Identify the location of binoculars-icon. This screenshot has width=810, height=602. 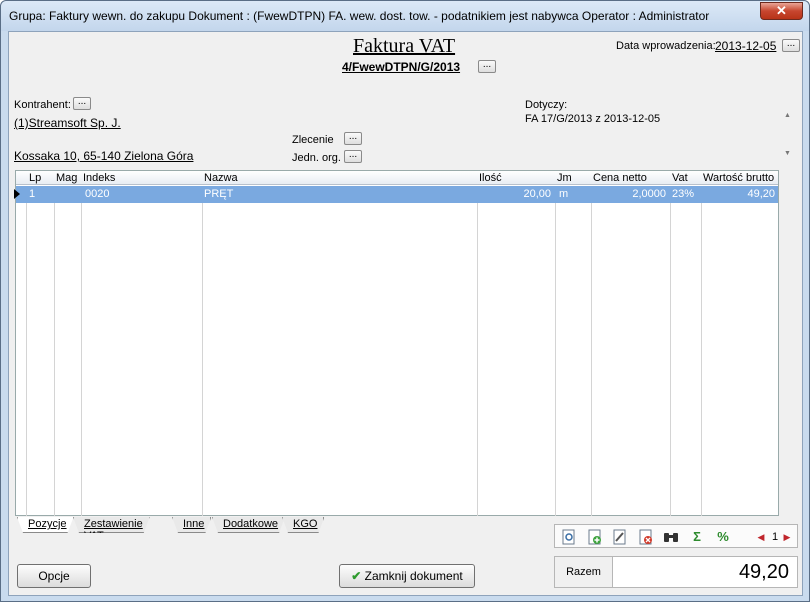
(671, 537).